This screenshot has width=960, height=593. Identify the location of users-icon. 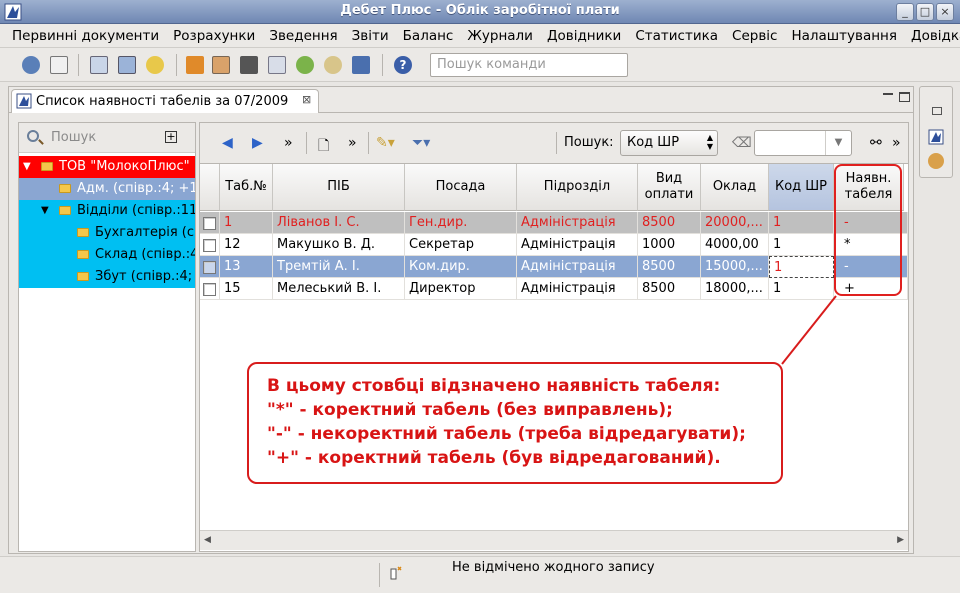
(936, 161).